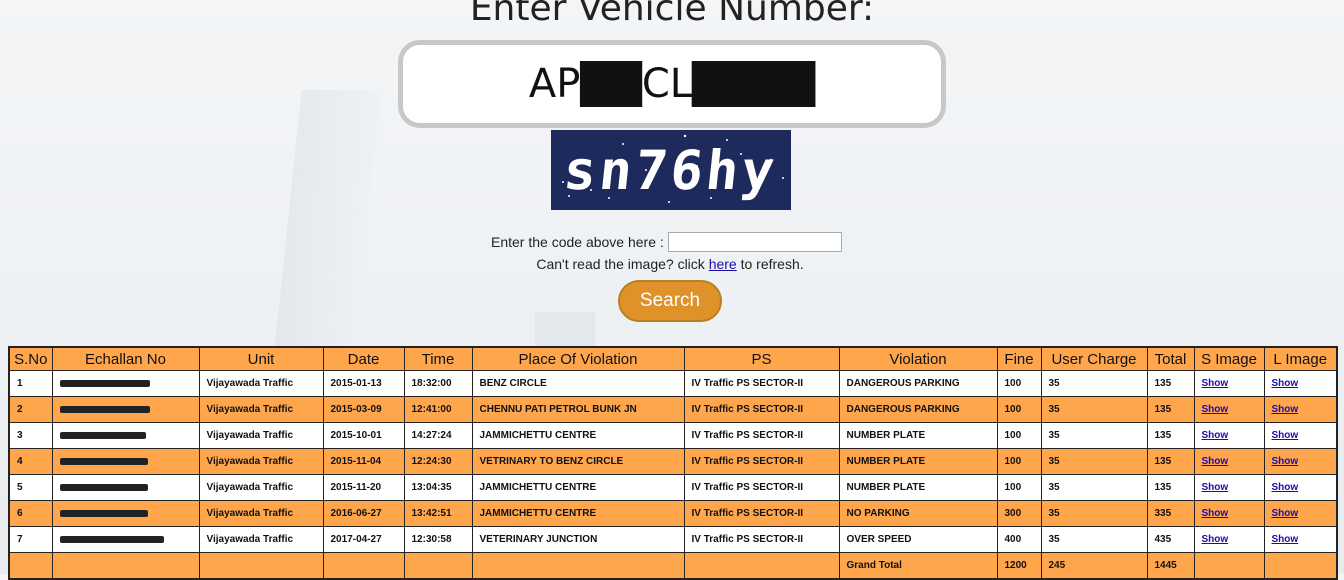 This screenshot has height=580, width=1344. What do you see at coordinates (1170, 539) in the screenshot?
I see `cell-total: 435` at bounding box center [1170, 539].